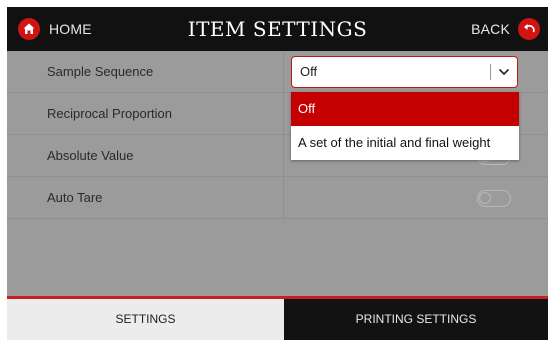 The width and height of the screenshot is (555, 340). Describe the element at coordinates (309, 71) in the screenshot. I see `select-value: Off` at that location.